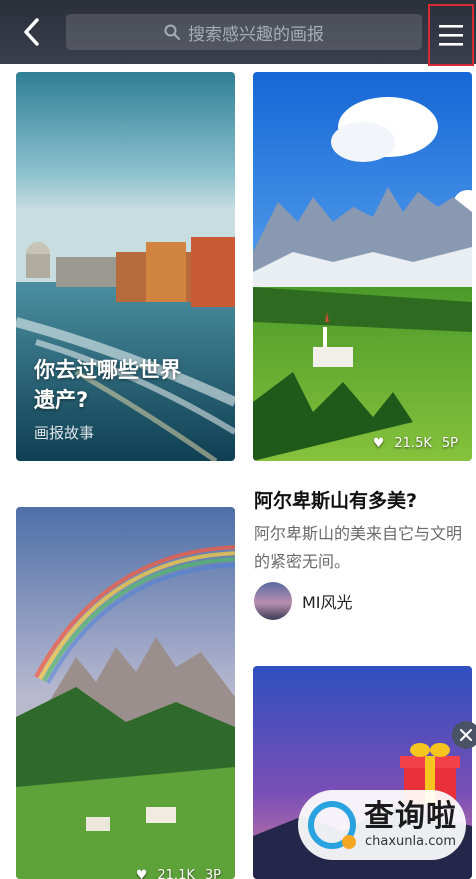  What do you see at coordinates (172, 32) in the screenshot?
I see `search-icon` at bounding box center [172, 32].